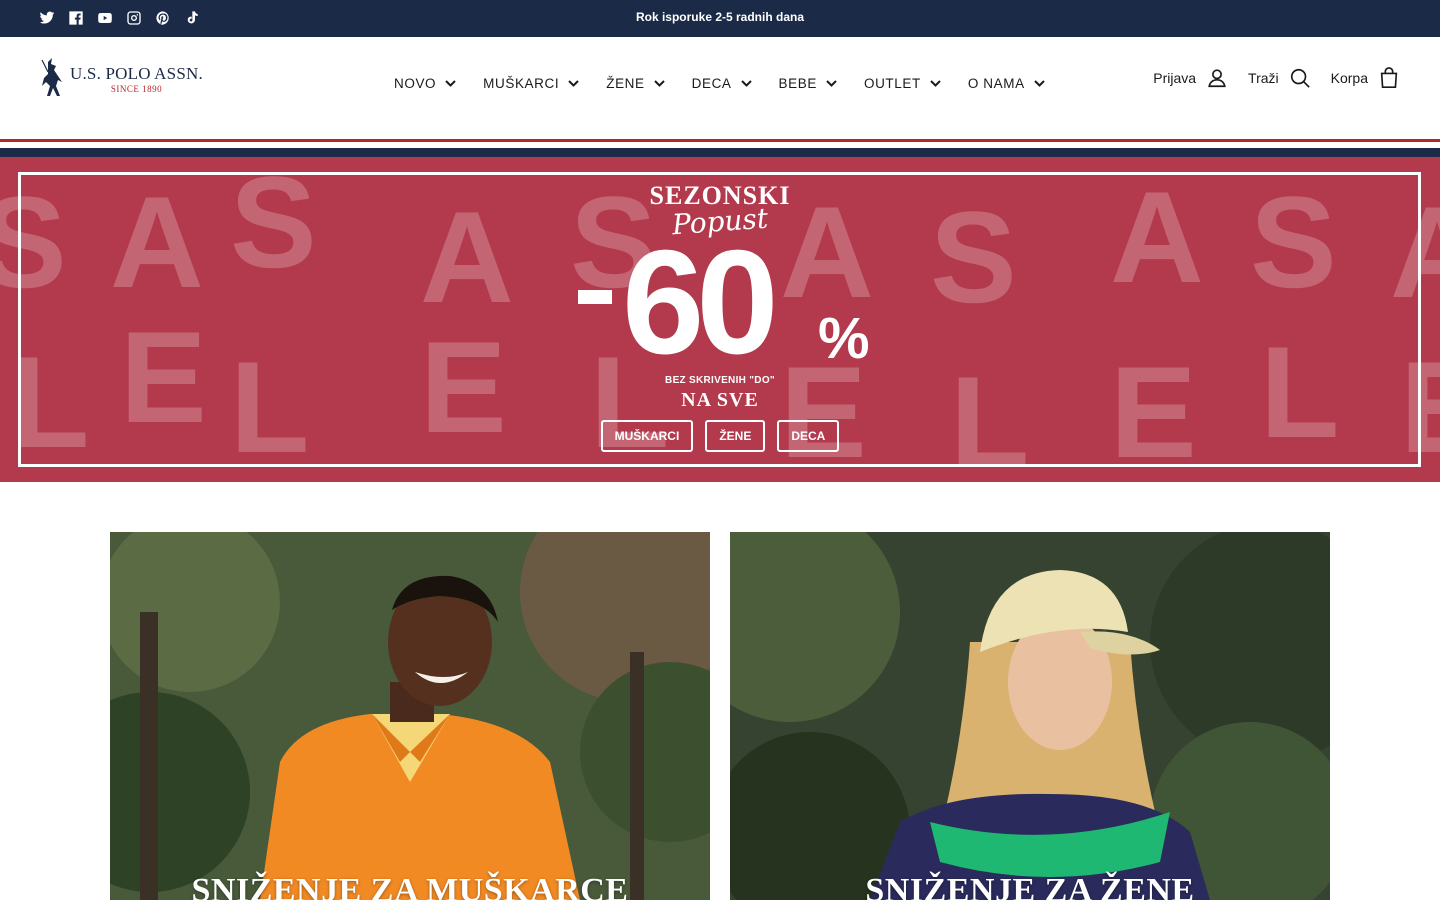  Describe the element at coordinates (735, 436) in the screenshot. I see `banner-button-zene: ŽENE` at that location.